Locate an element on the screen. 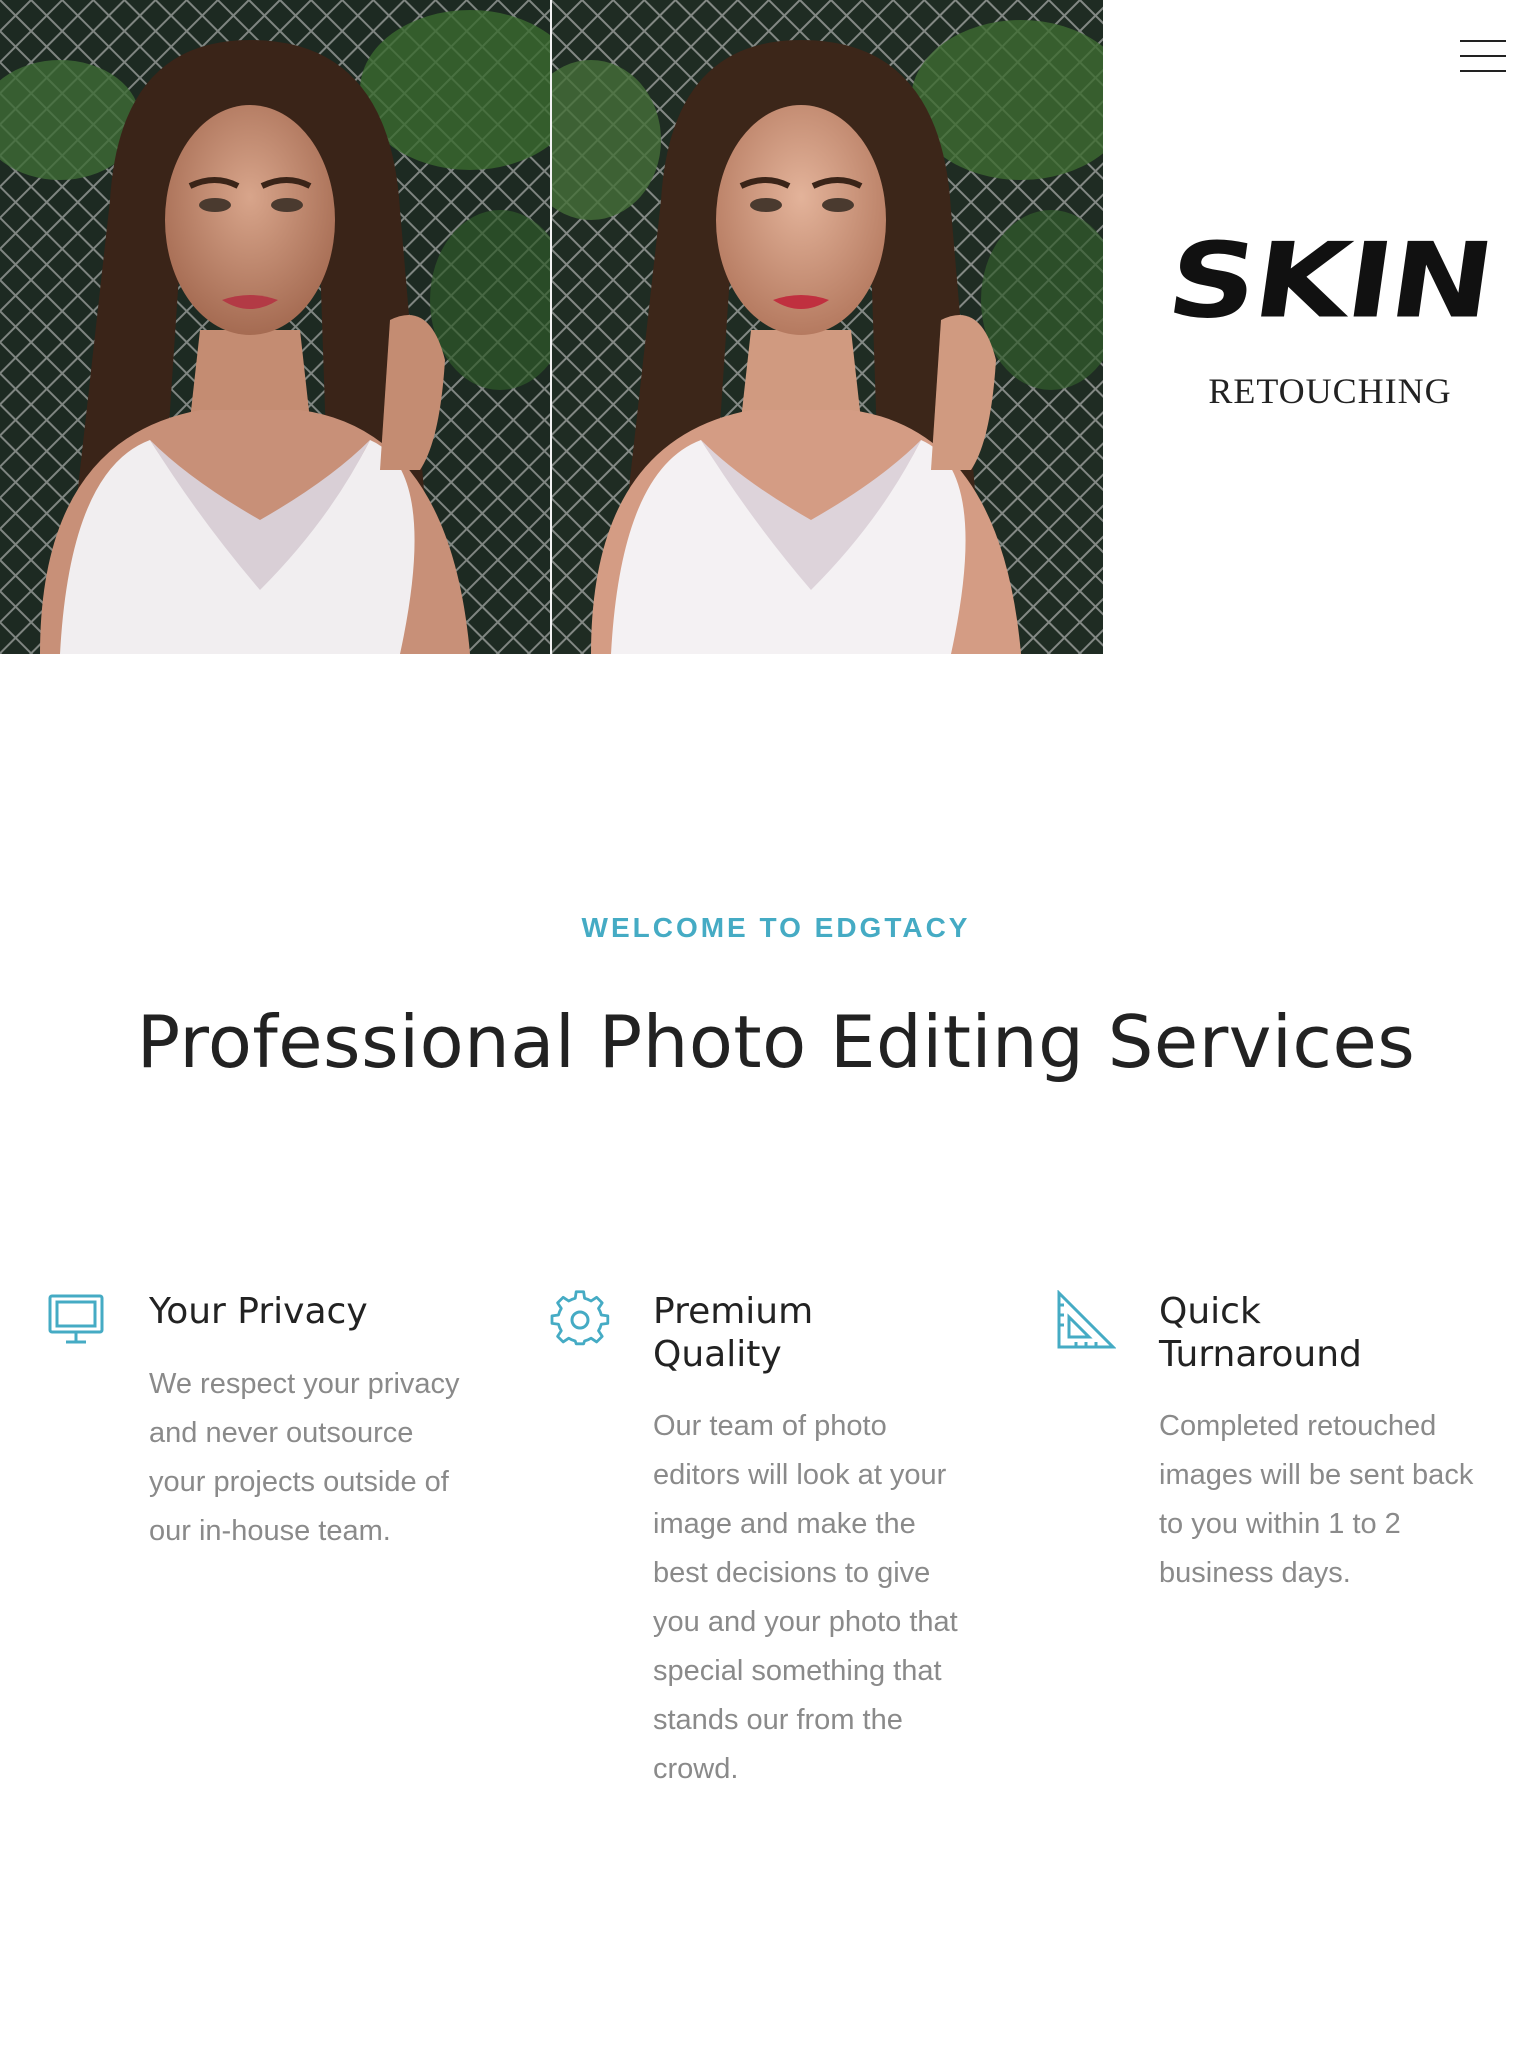 This screenshot has height=2048, width=1536. photo-divider is located at coordinates (551, 327).